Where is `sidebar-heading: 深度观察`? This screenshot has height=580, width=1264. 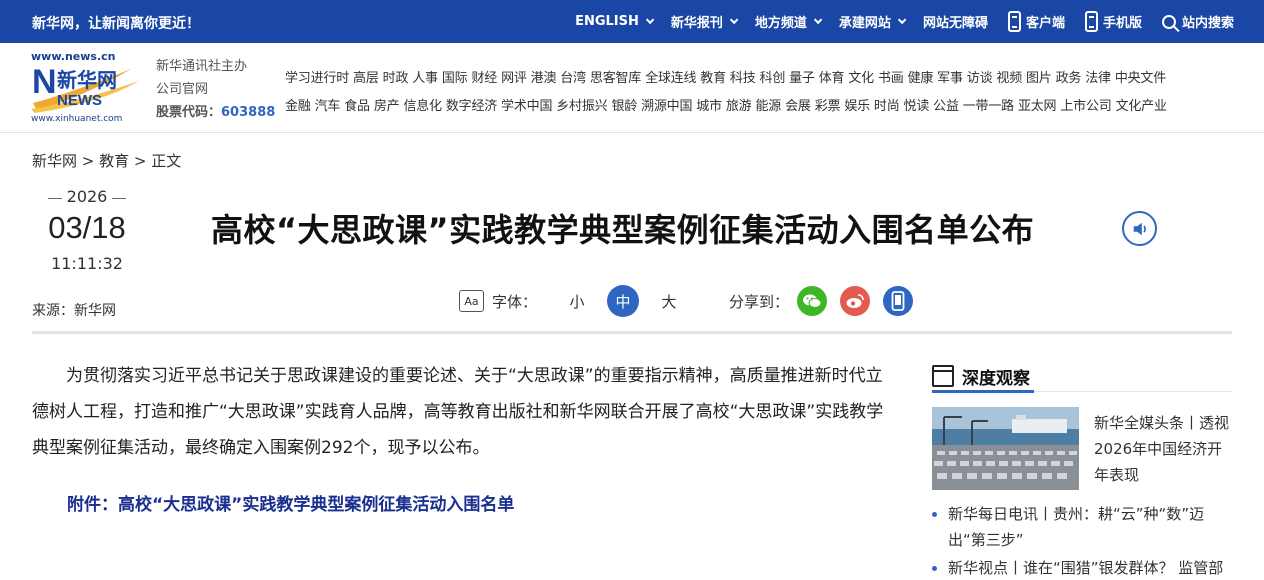
sidebar-heading: 深度观察 is located at coordinates (1082, 377).